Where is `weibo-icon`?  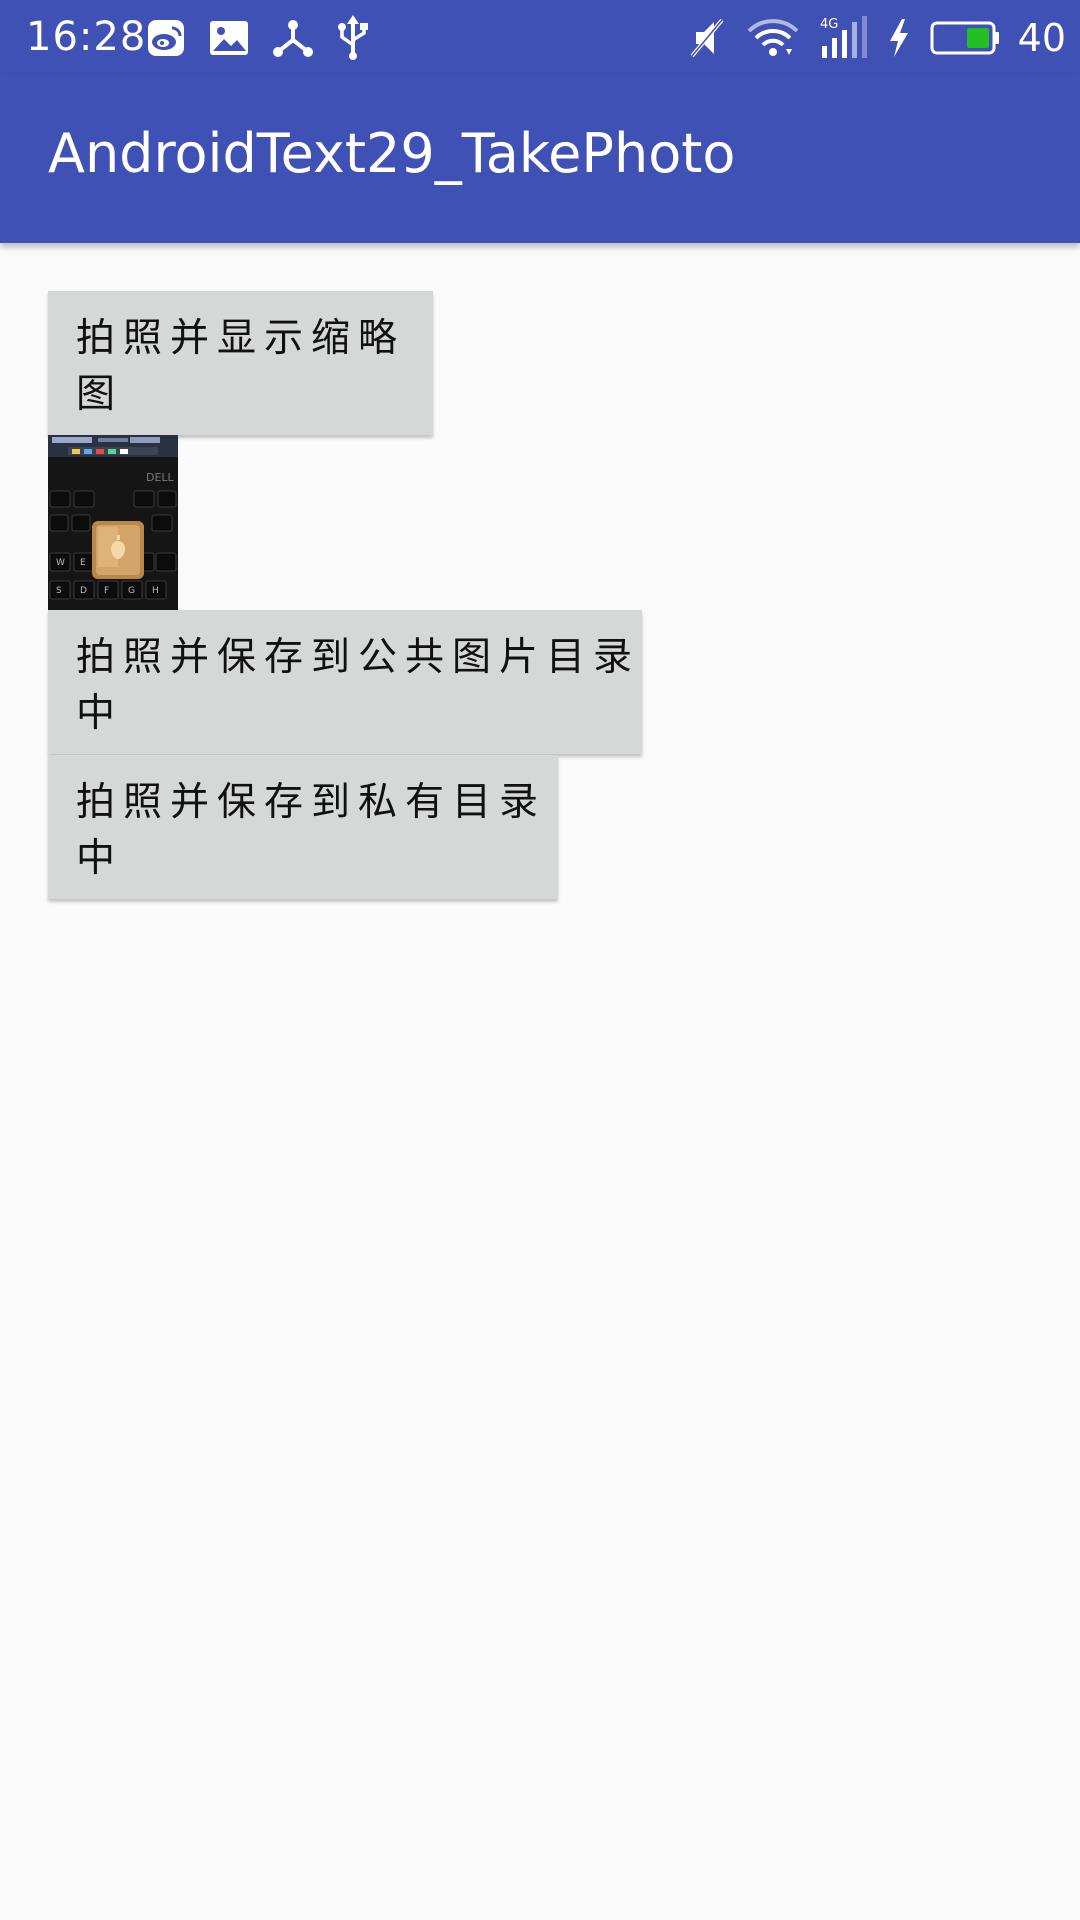 weibo-icon is located at coordinates (166, 38).